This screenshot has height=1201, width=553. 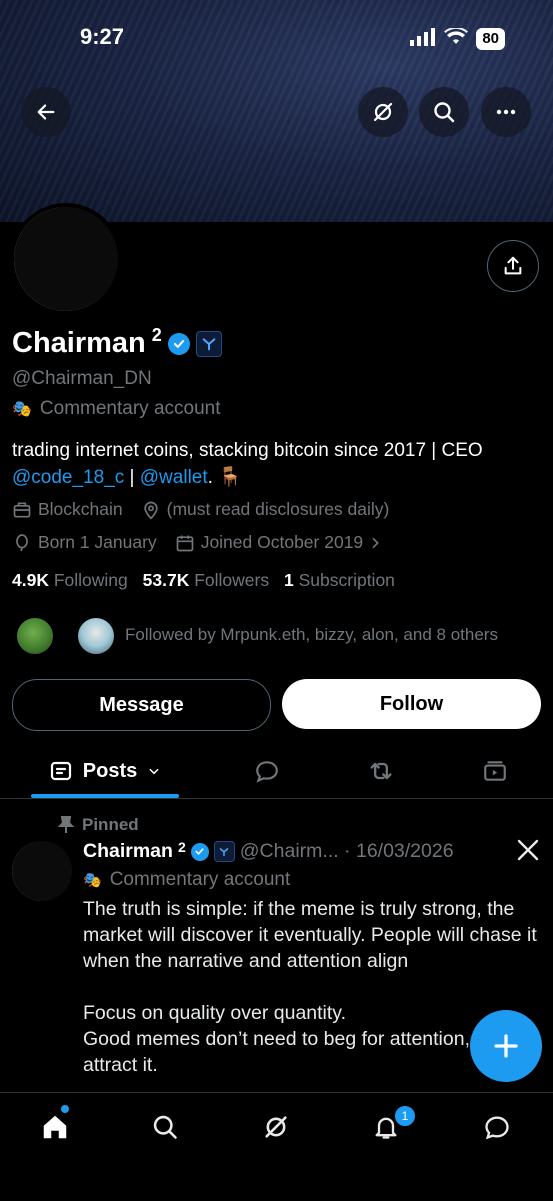 I want to click on wifi-icon, so click(x=456, y=39).